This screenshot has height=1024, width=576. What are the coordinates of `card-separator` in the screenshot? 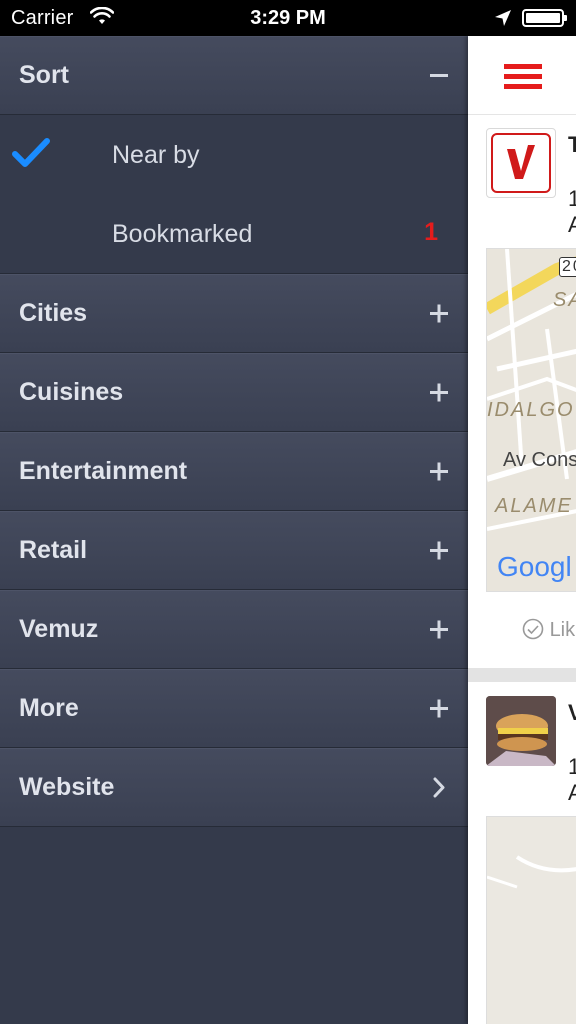 It's located at (522, 675).